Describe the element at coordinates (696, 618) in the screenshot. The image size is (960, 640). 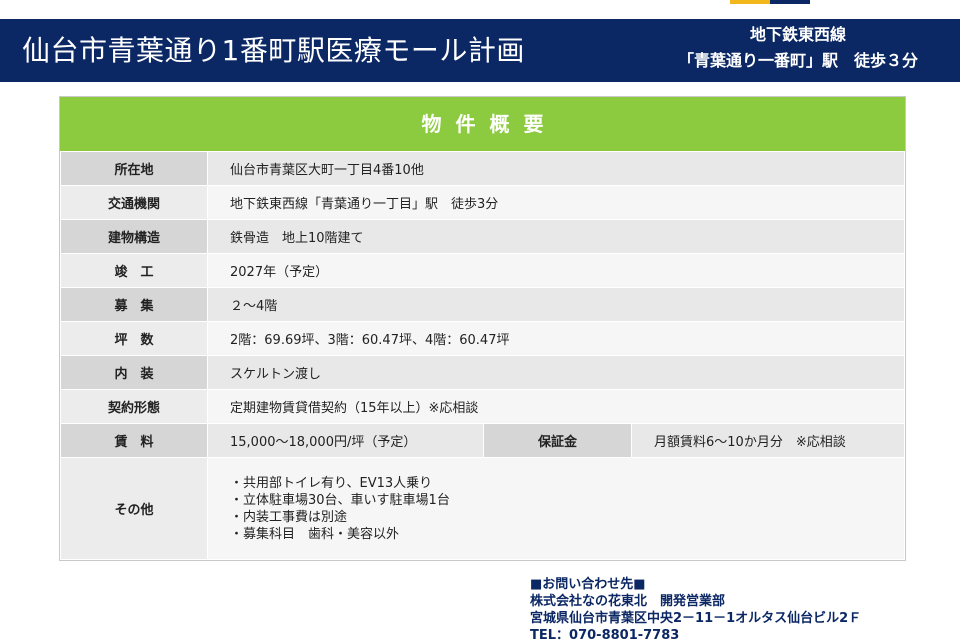
I see `contact-address: 宮城県仙台市青葉区中央2－11－1オルタス仙台ビル2Ｆ` at that location.